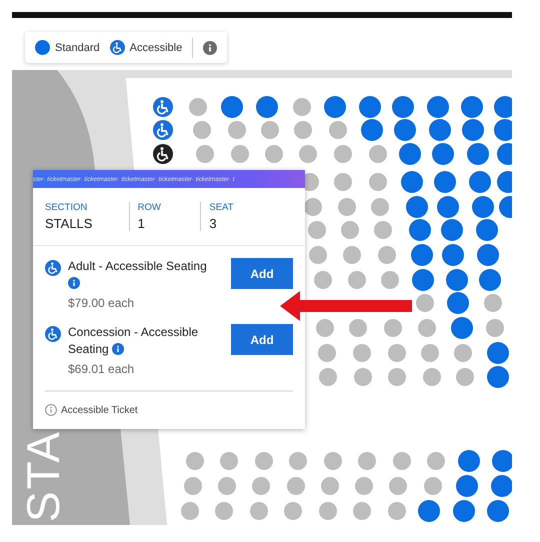  What do you see at coordinates (142, 223) in the screenshot?
I see `detail-value: 1` at bounding box center [142, 223].